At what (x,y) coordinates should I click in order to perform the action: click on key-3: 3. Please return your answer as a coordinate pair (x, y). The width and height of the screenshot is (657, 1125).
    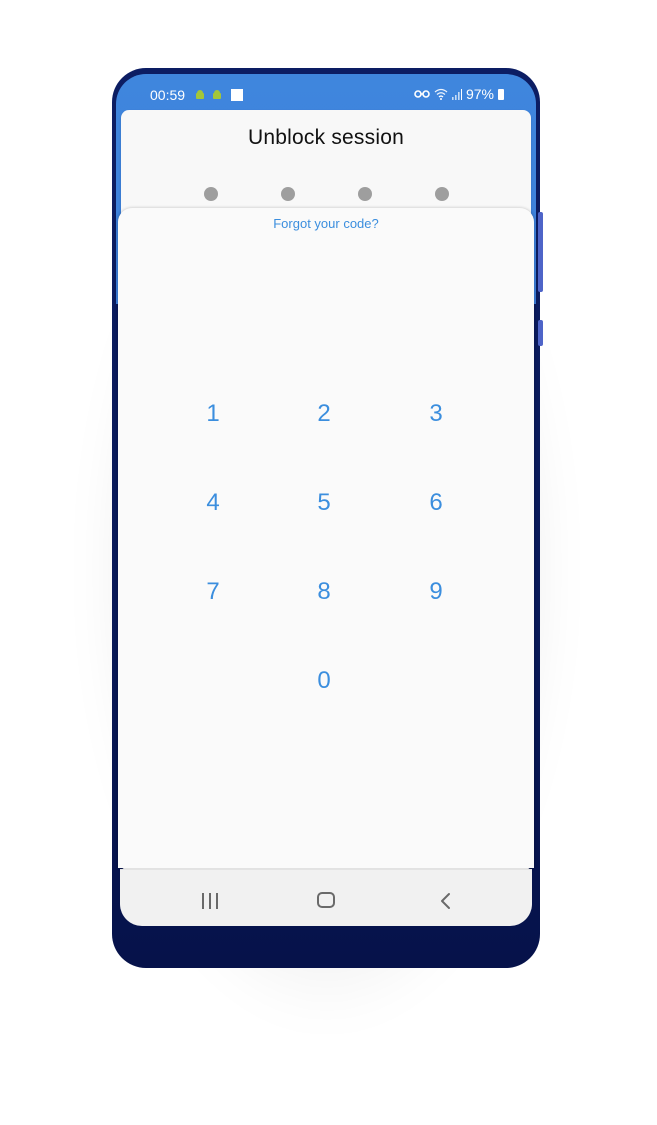
    Looking at the image, I should click on (436, 414).